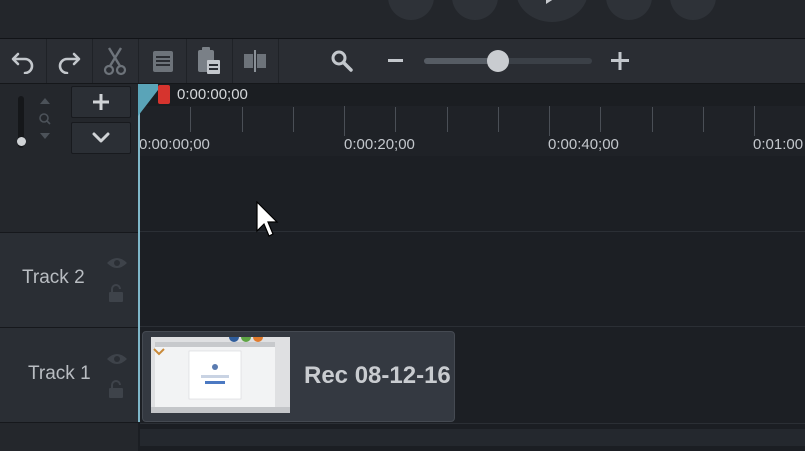 This screenshot has width=805, height=451. I want to click on track-name: Track 1, so click(59, 373).